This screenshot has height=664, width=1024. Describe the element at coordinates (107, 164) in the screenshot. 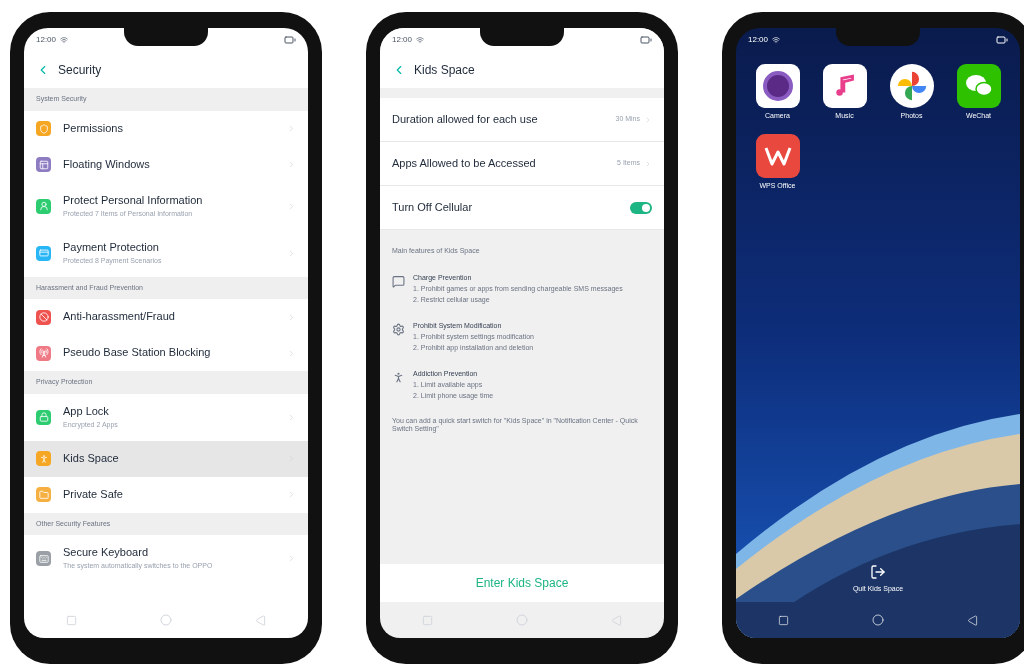

I see `row-label: Floating Windows` at that location.